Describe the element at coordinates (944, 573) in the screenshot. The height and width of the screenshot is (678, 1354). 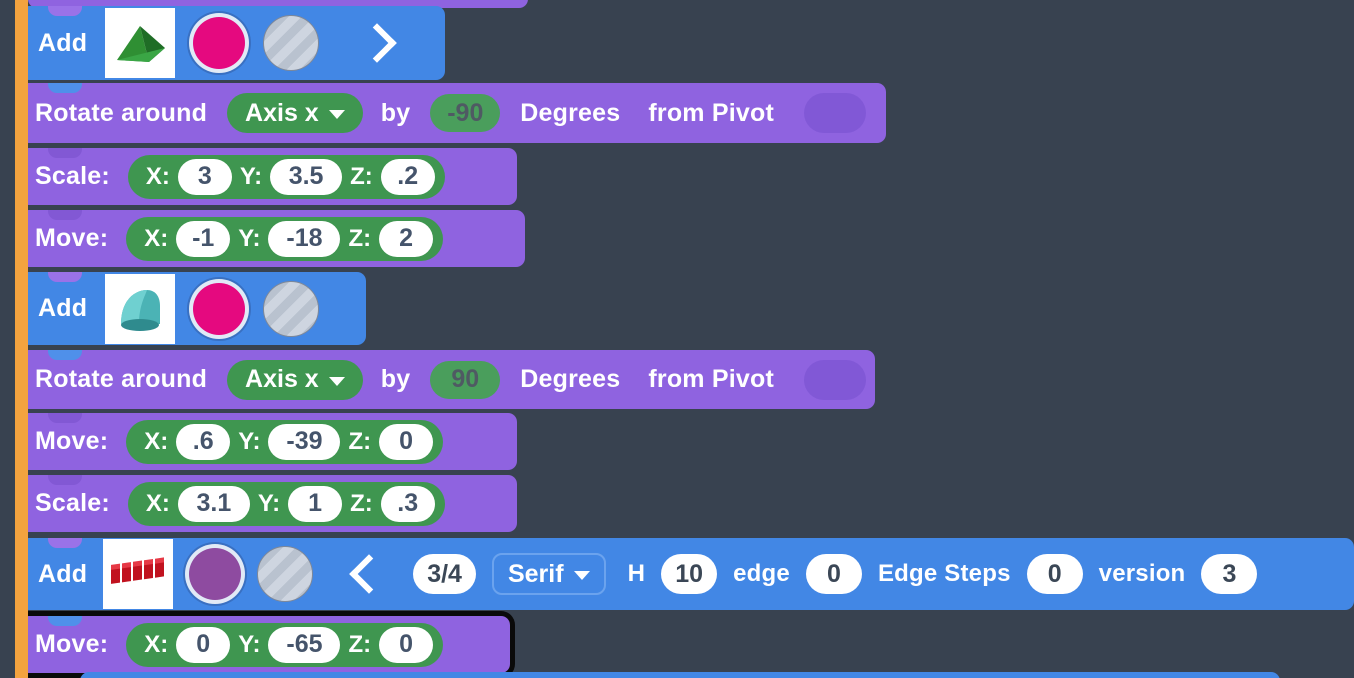
I see `edge-steps-label: Edge Steps` at that location.